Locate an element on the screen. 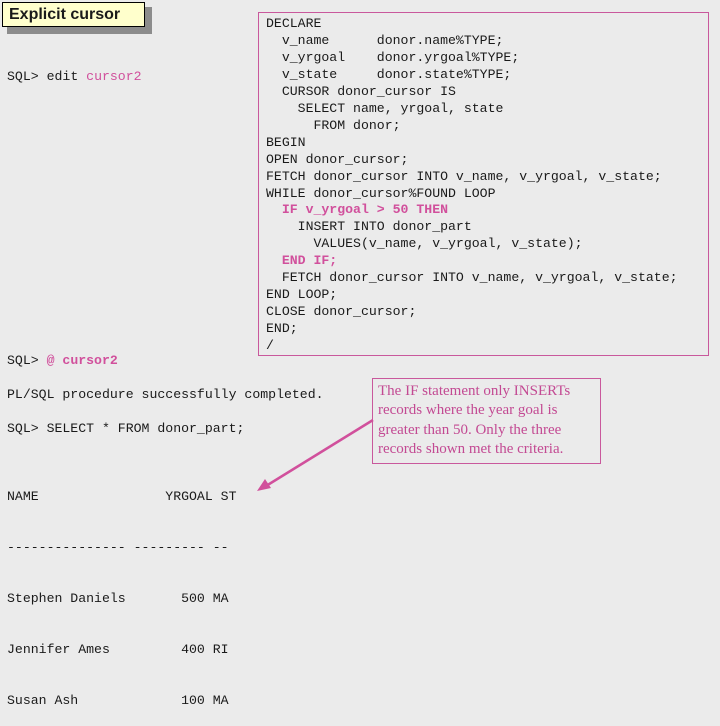 Image resolution: width=720 pixels, height=726 pixels. table-row: Jennifer Ames 400 RI is located at coordinates (118, 649).